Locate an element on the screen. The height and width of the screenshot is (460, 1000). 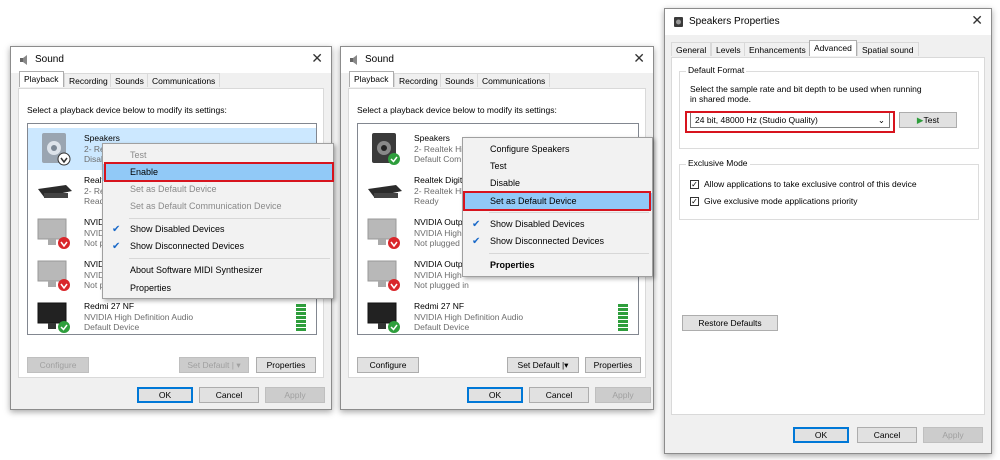
annotation-highlight-enable is located at coordinates (219, 172).